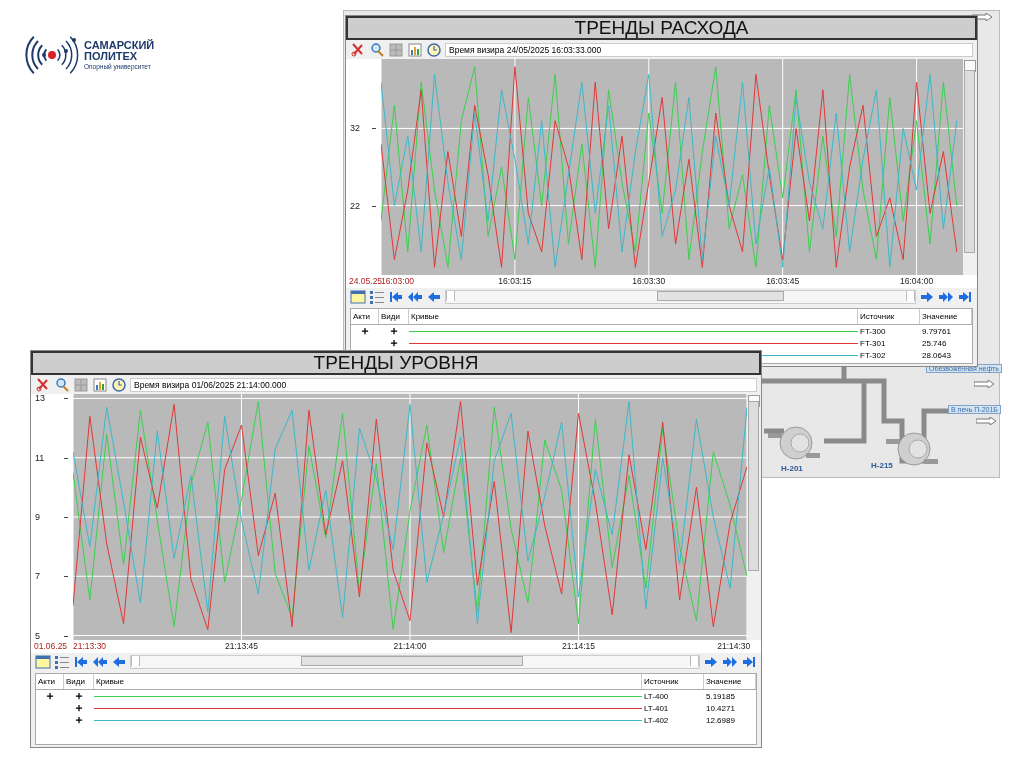 The height and width of the screenshot is (767, 1024). I want to click on pump-icon, so click(794, 443).